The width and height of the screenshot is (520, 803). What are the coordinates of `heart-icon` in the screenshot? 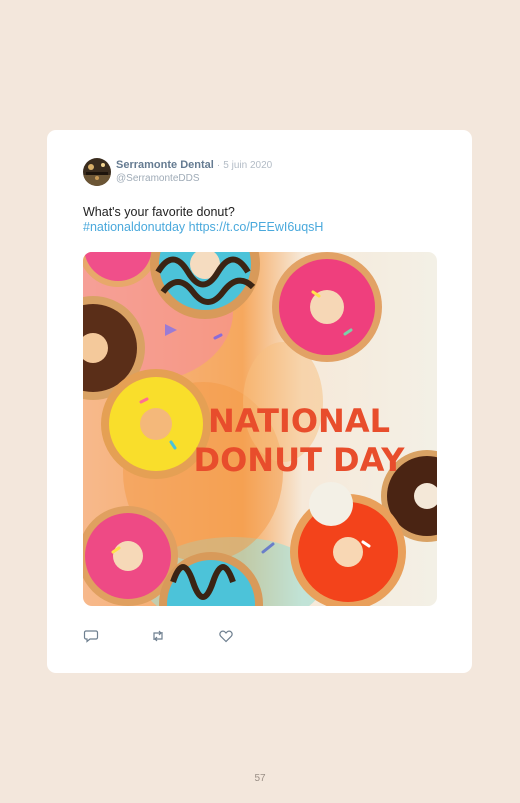 It's located at (226, 636).